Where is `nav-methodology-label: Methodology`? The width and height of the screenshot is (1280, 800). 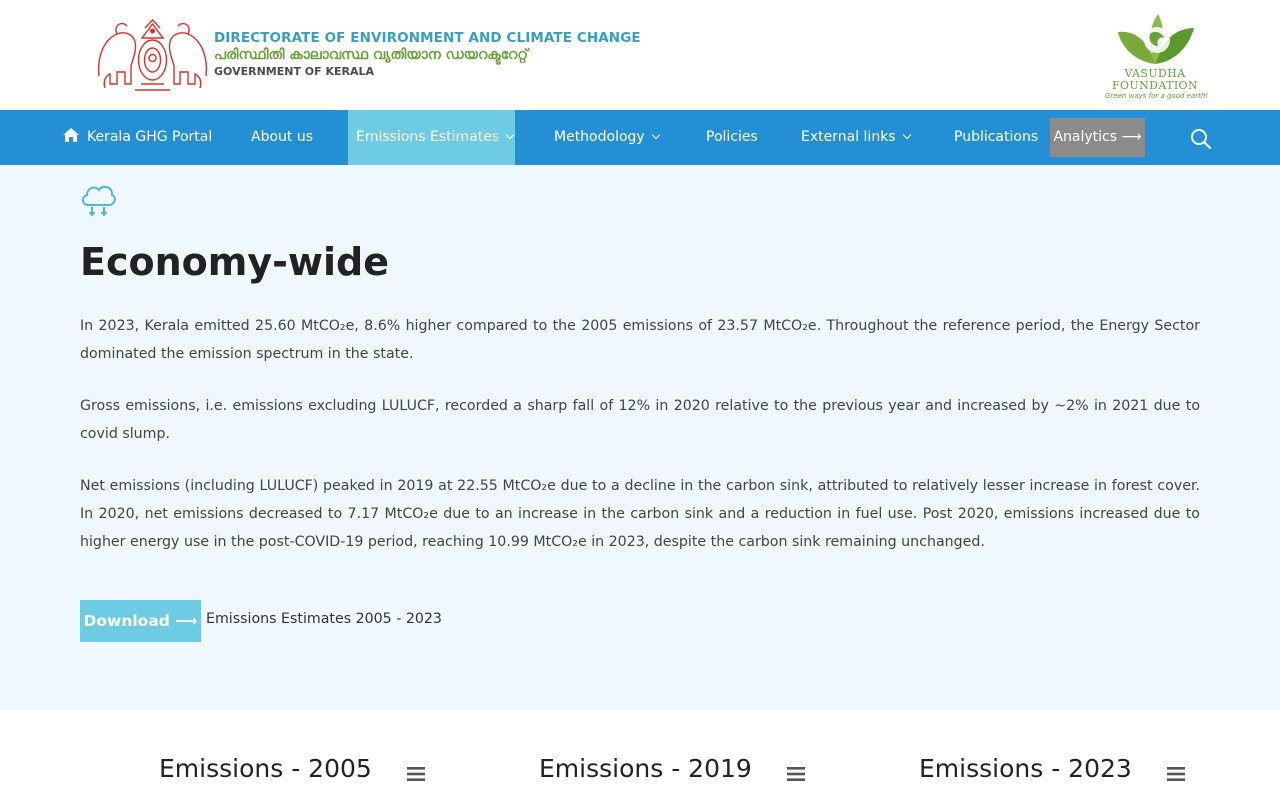
nav-methodology-label: Methodology is located at coordinates (599, 137).